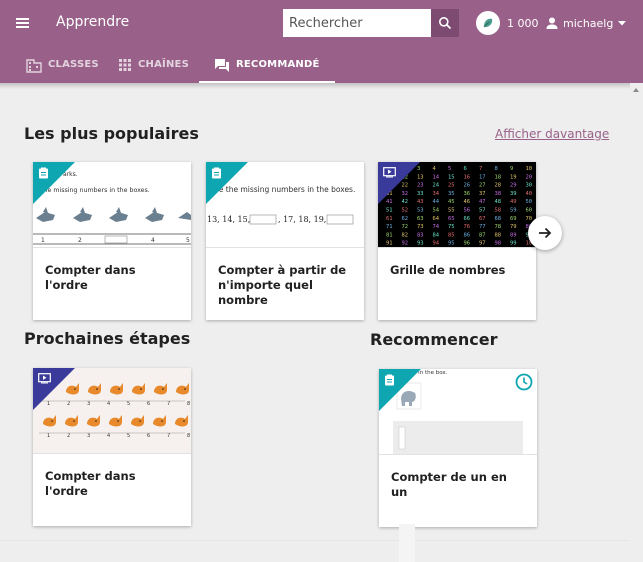  Describe the element at coordinates (545, 233) in the screenshot. I see `next-button` at that location.